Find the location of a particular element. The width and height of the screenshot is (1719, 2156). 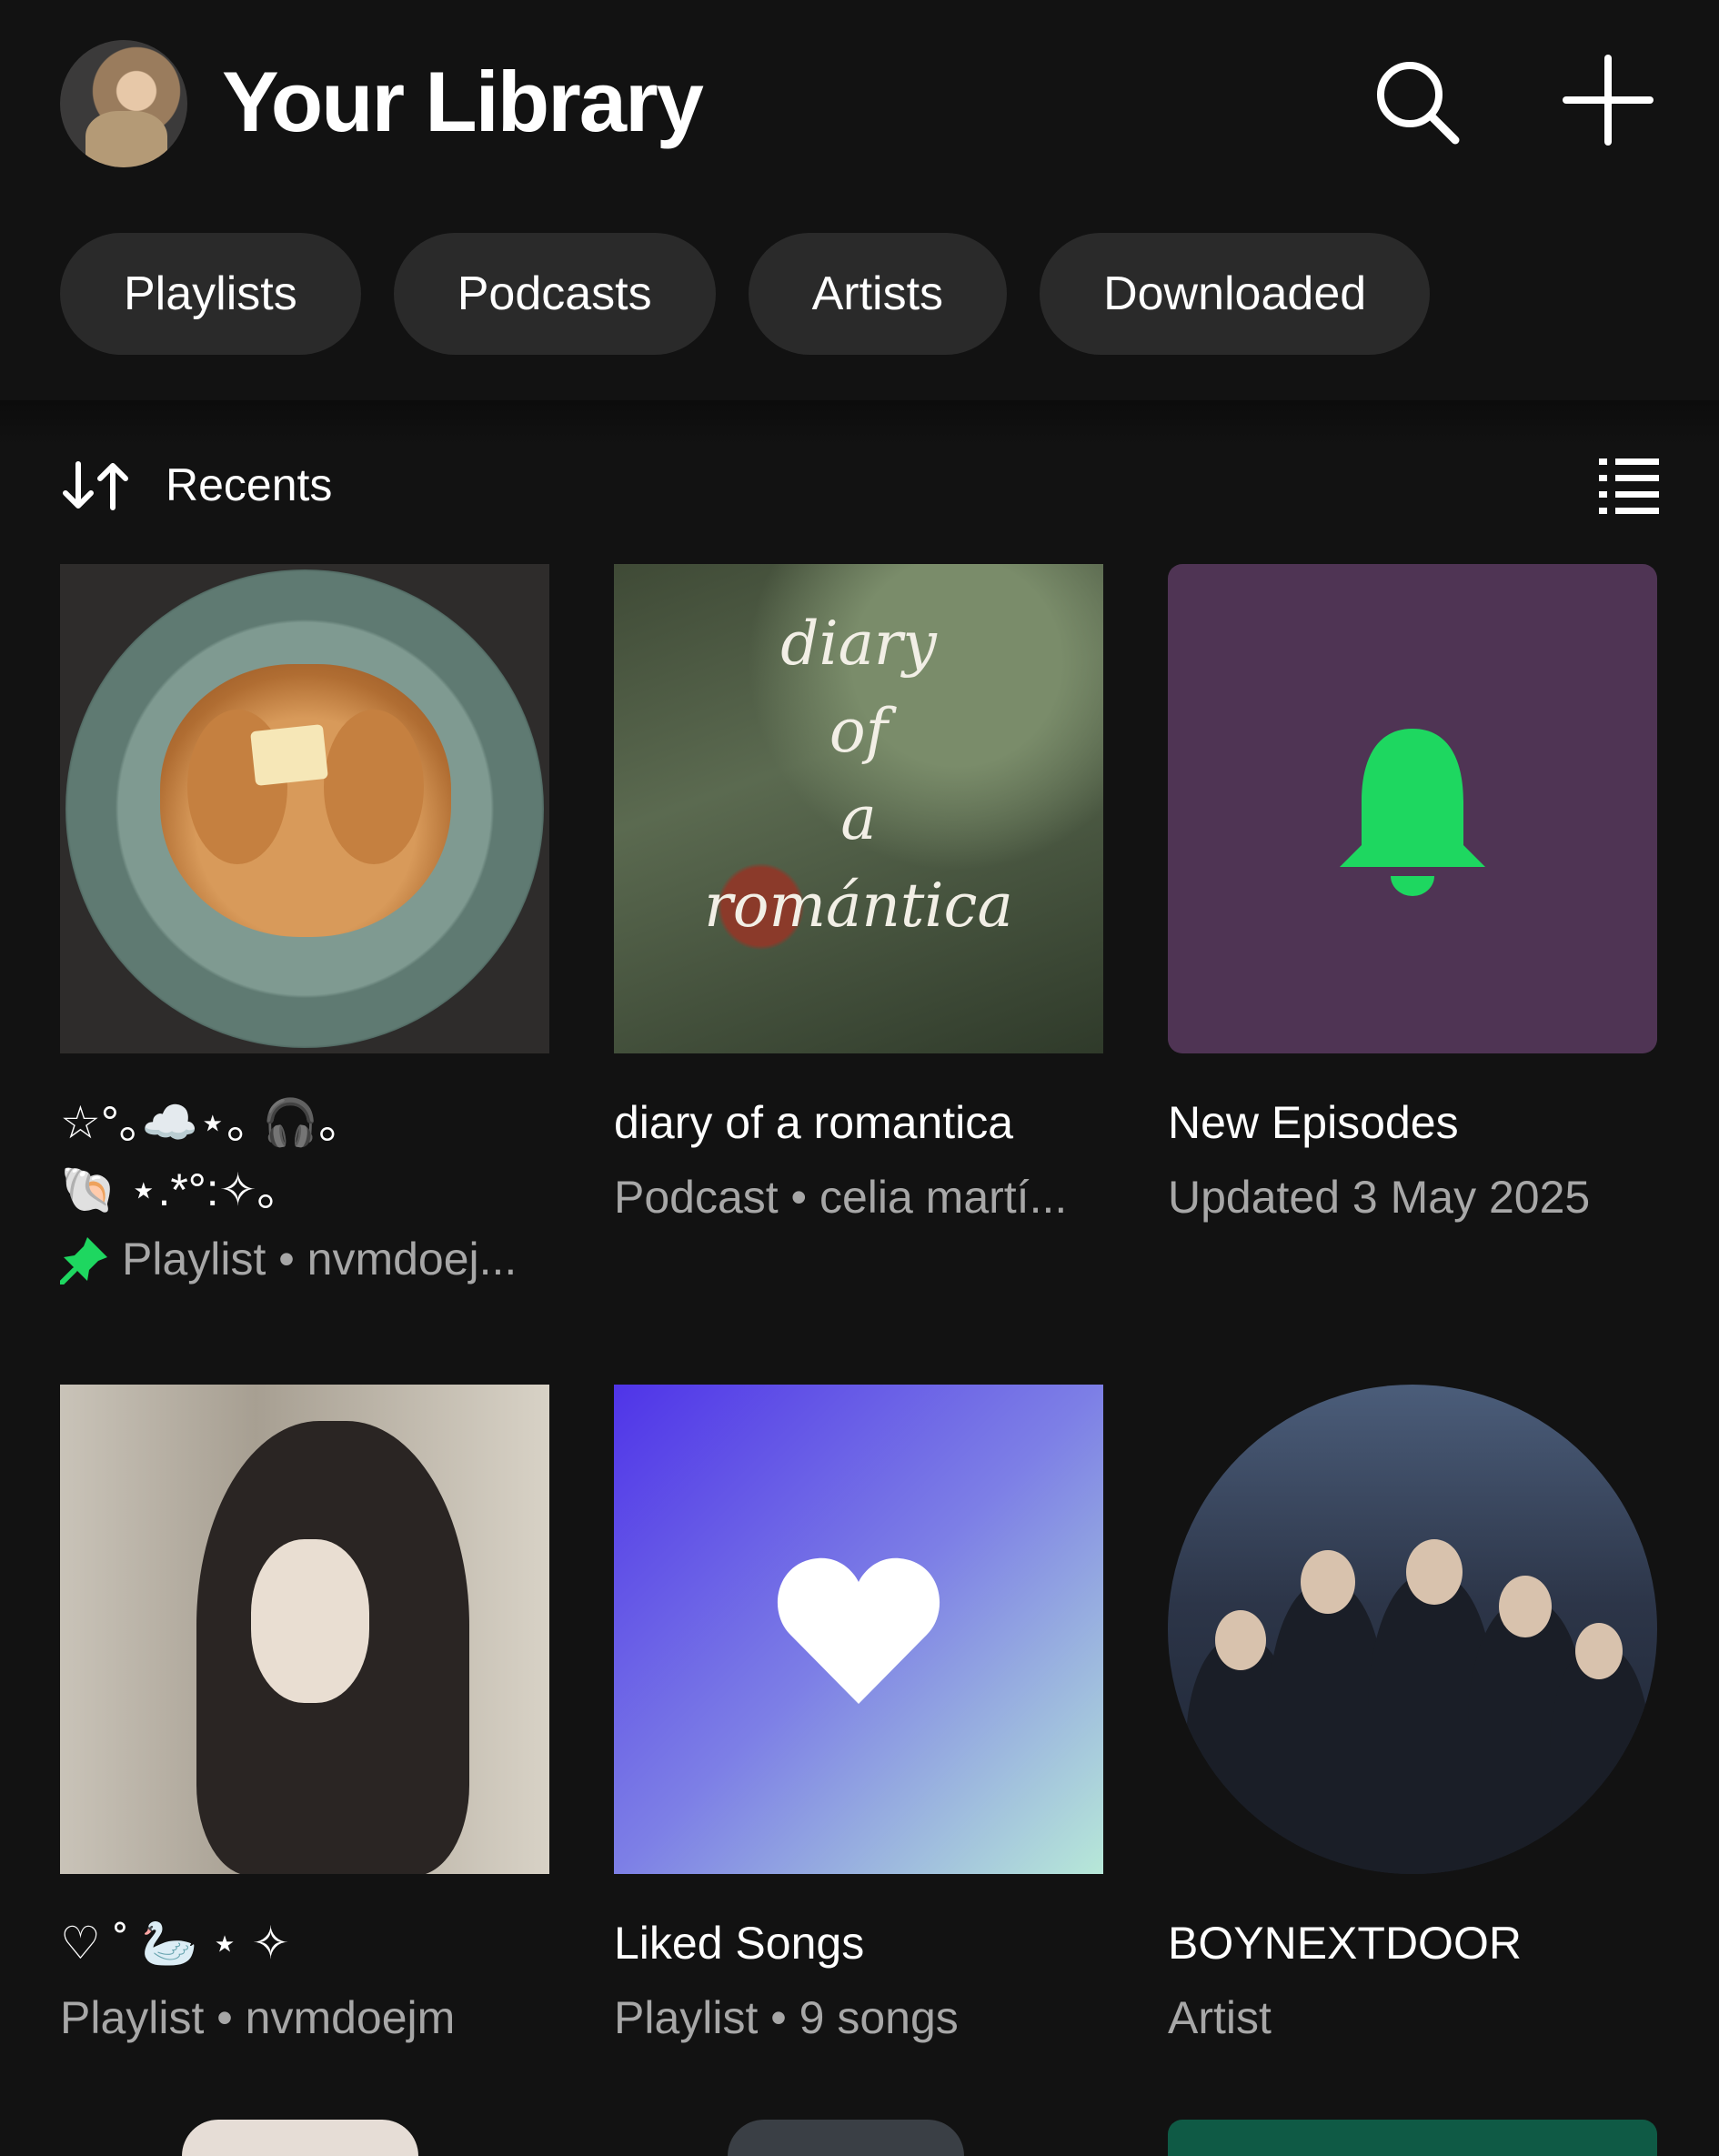

profile-avatar is located at coordinates (123, 103).